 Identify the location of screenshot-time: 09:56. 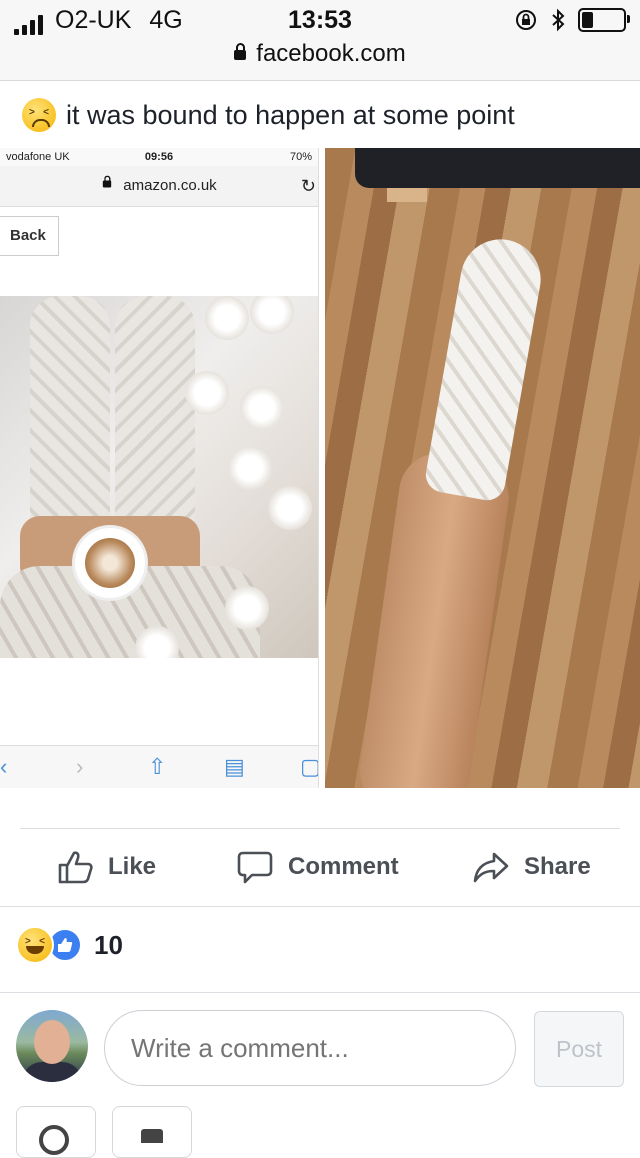
(159, 157).